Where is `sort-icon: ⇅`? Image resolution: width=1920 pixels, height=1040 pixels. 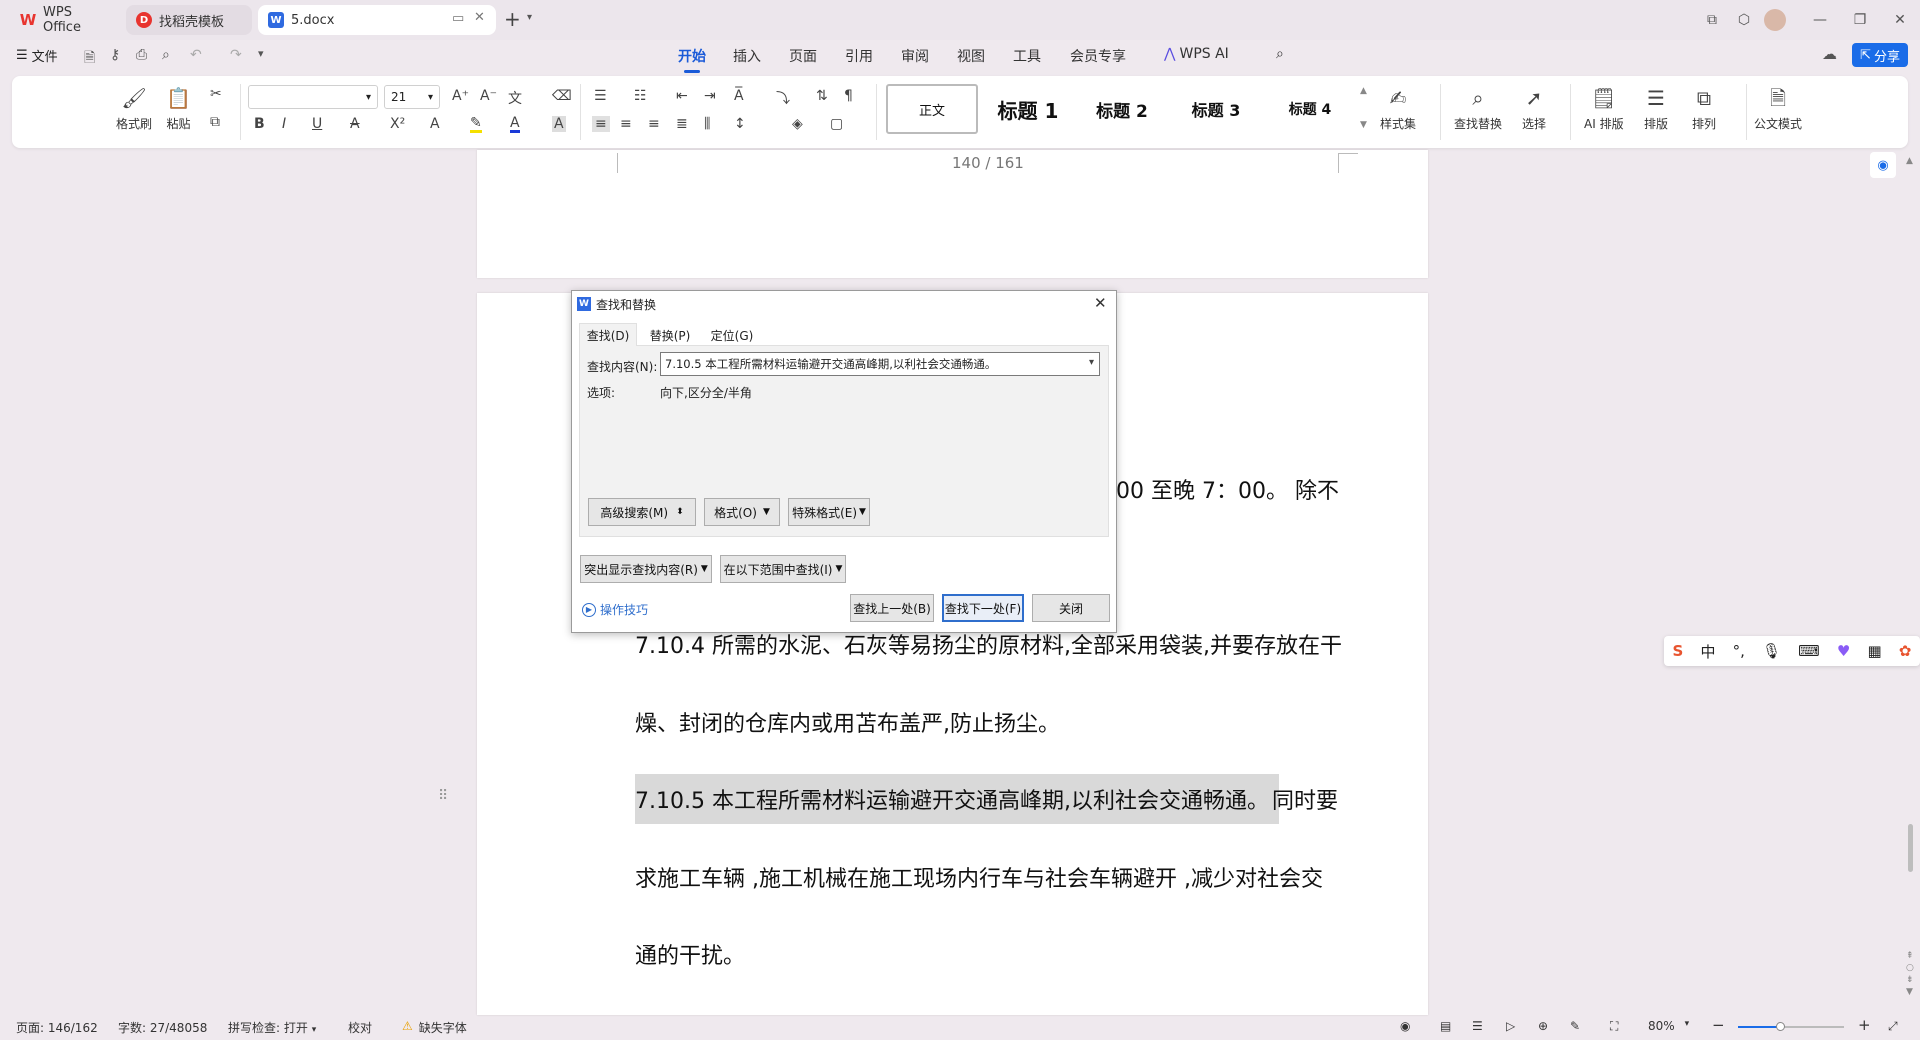
sort-icon: ⇅ is located at coordinates (822, 96).